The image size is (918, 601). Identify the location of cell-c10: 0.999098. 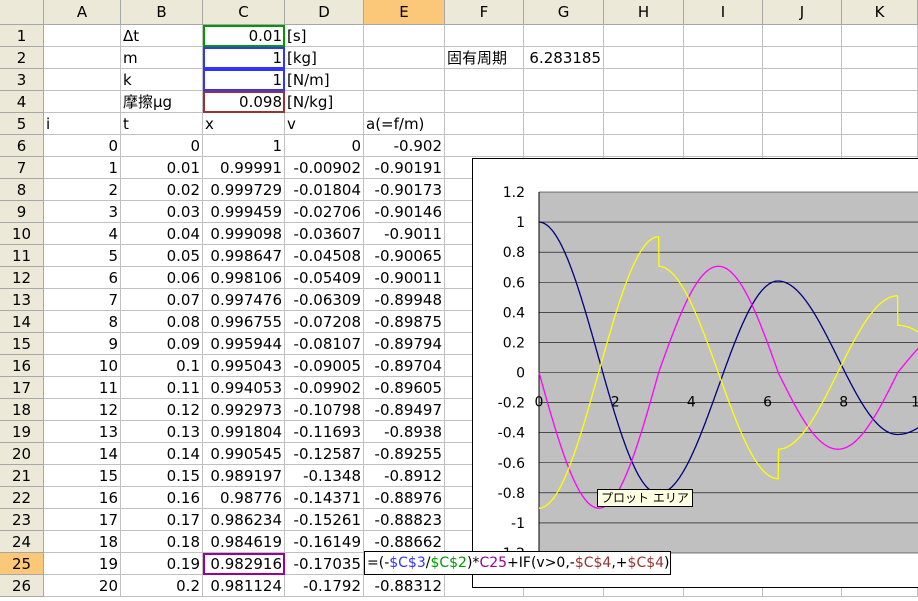
(244, 234).